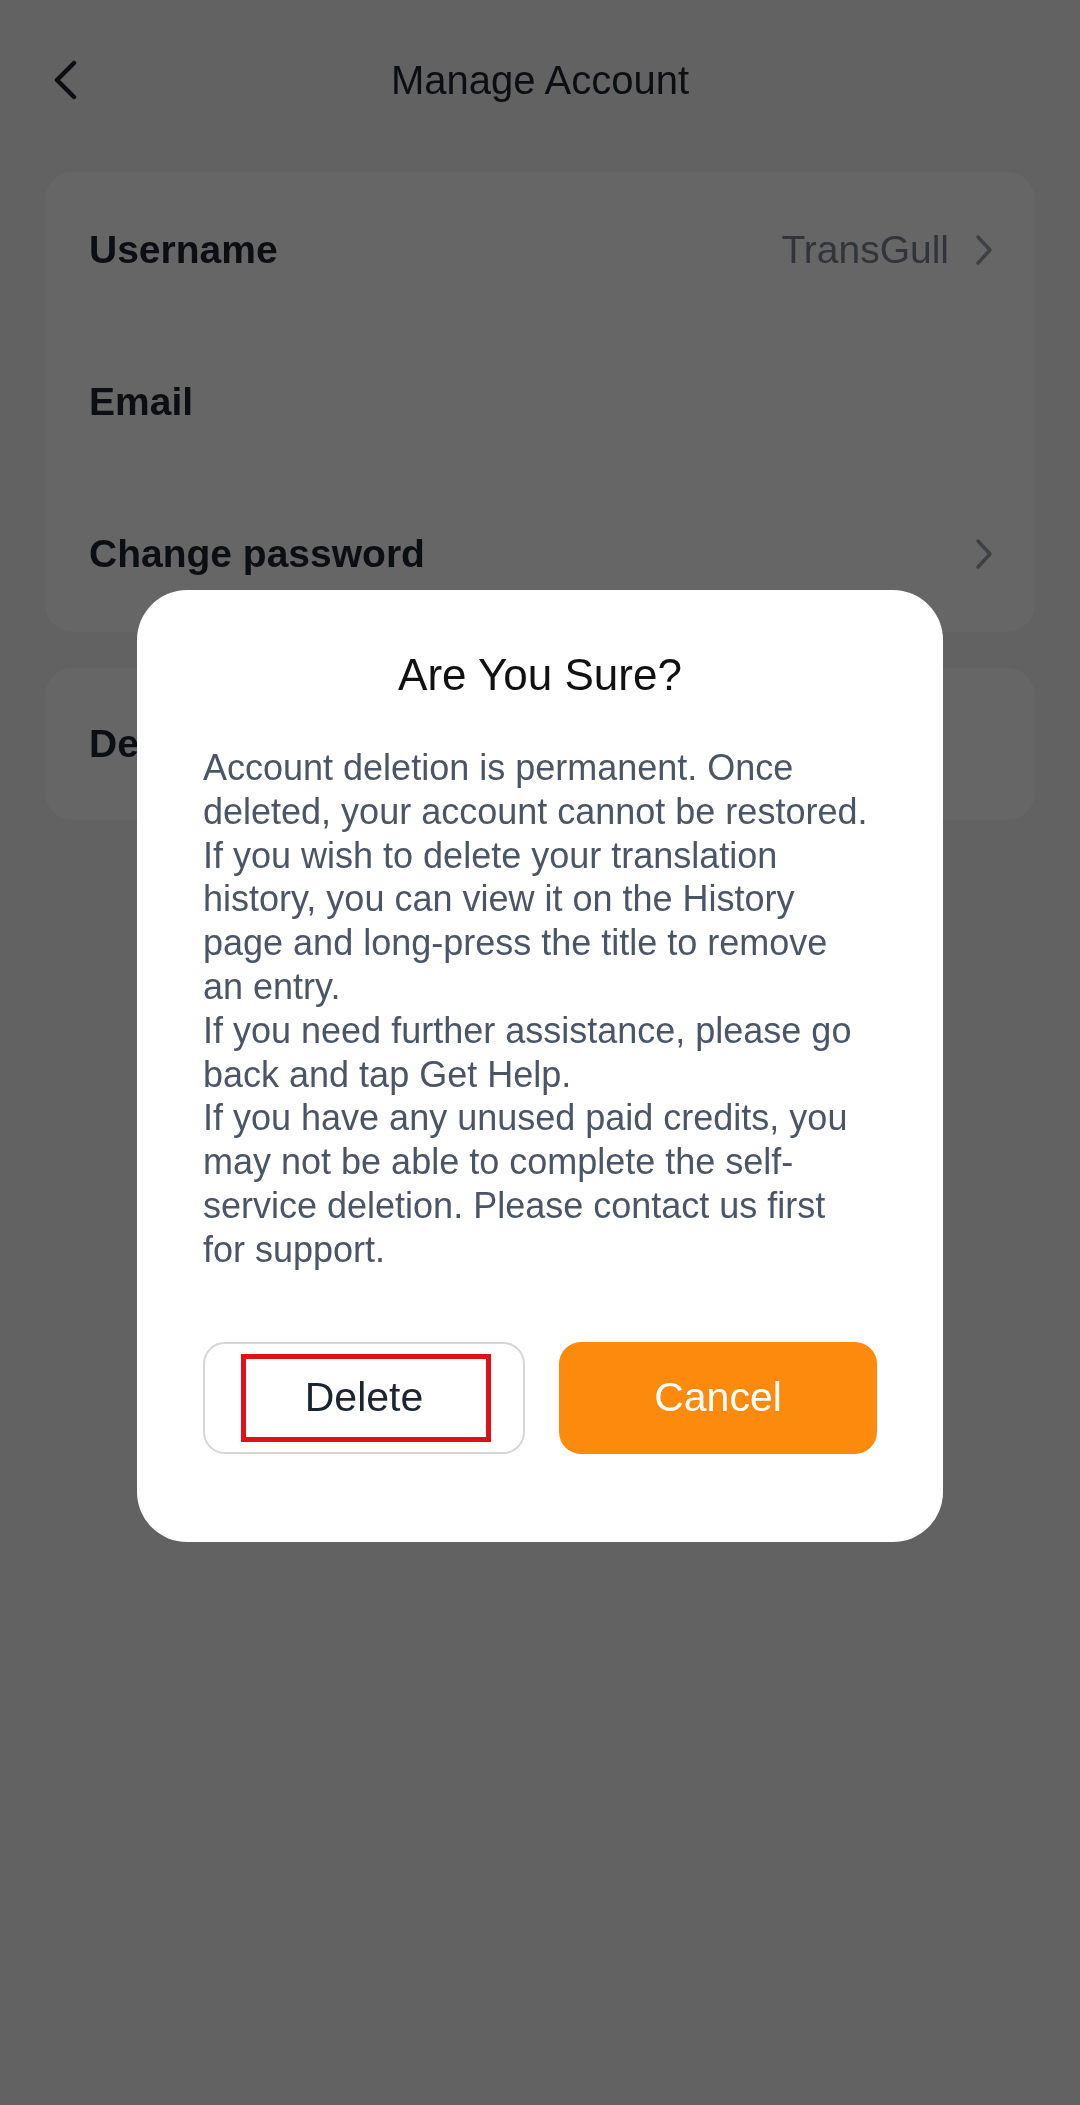 The image size is (1080, 2105). What do you see at coordinates (257, 554) in the screenshot?
I see `row-label: Change password` at bounding box center [257, 554].